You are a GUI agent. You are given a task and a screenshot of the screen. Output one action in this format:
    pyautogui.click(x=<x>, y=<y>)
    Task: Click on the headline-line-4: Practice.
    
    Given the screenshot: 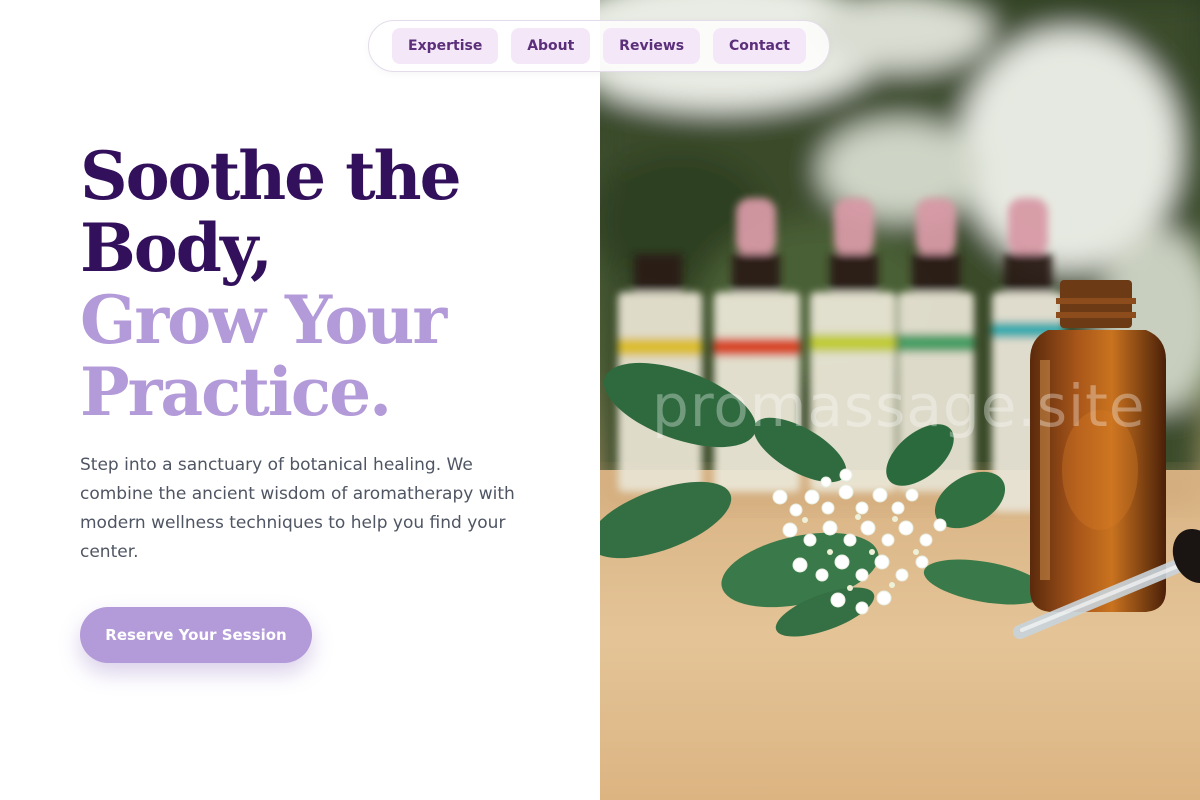 What is the action you would take?
    pyautogui.click(x=236, y=392)
    